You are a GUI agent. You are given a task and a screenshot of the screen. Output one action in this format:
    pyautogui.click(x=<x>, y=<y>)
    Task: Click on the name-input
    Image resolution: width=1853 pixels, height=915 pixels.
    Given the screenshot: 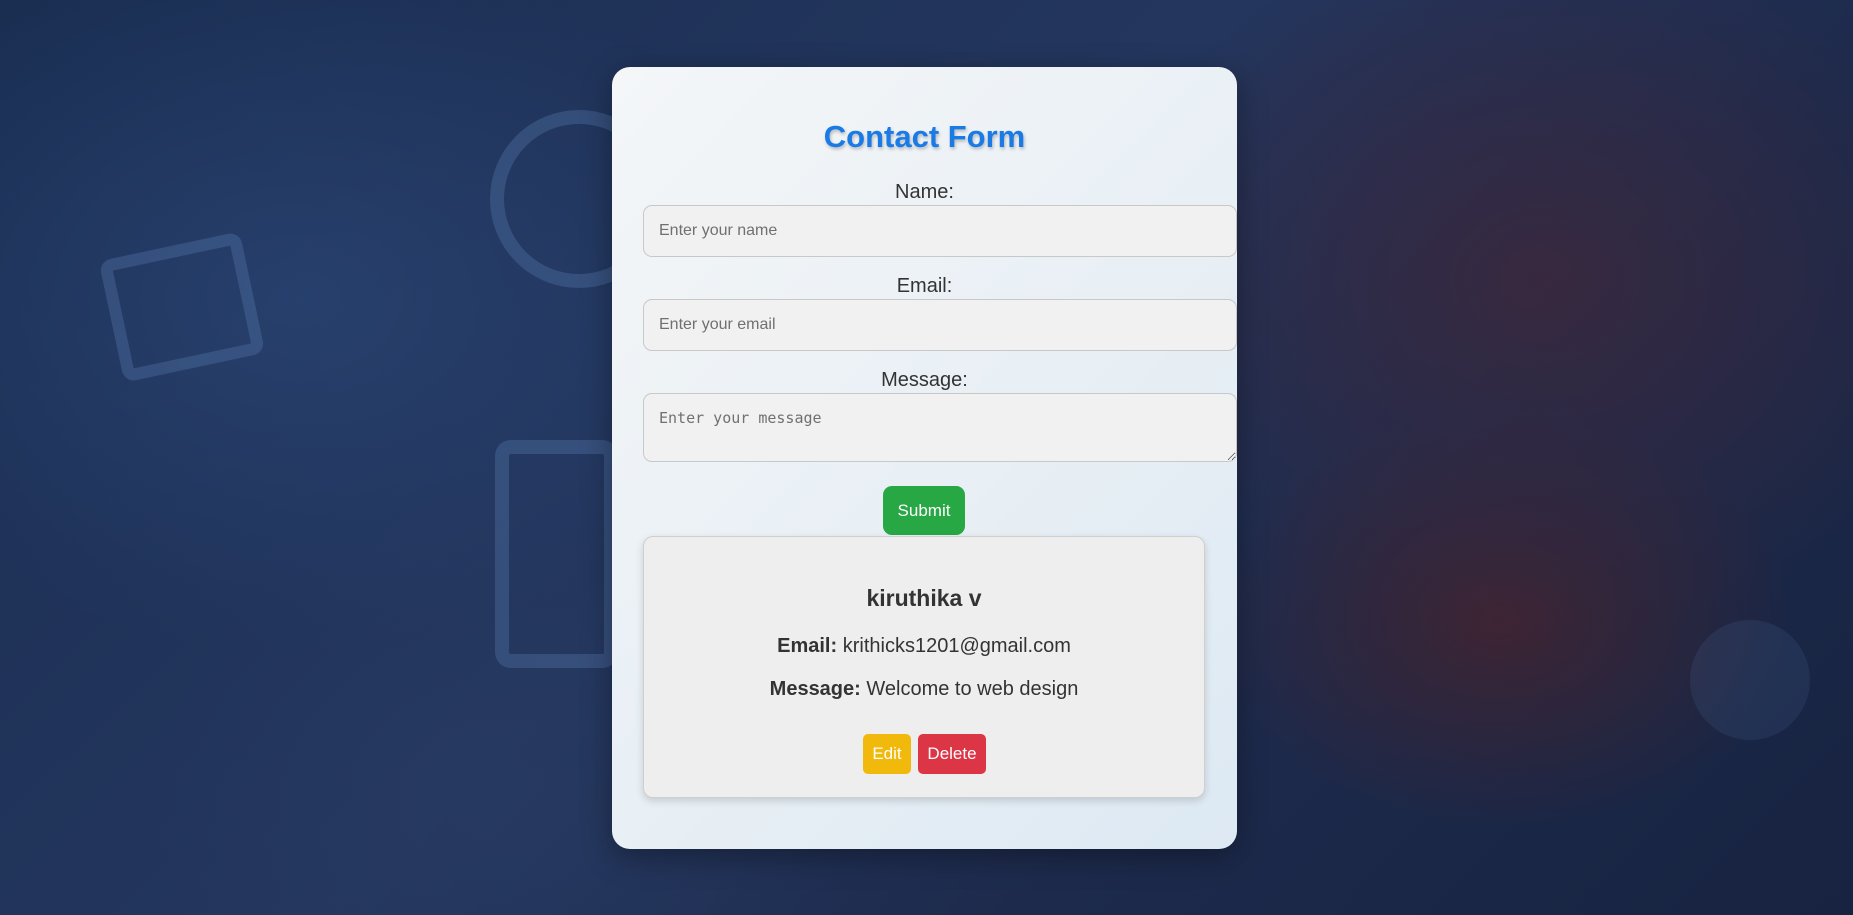 What is the action you would take?
    pyautogui.click(x=940, y=231)
    